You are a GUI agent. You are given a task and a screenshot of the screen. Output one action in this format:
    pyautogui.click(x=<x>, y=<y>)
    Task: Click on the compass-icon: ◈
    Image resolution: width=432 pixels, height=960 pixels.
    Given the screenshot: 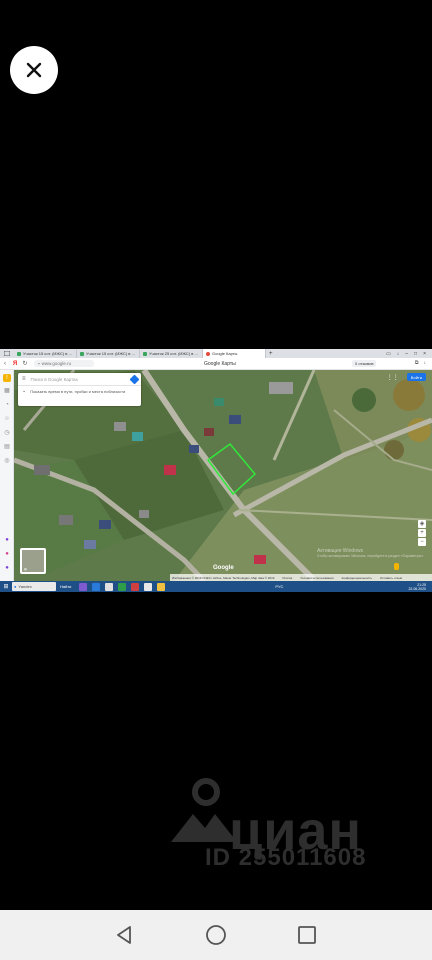 What is the action you would take?
    pyautogui.click(x=422, y=524)
    